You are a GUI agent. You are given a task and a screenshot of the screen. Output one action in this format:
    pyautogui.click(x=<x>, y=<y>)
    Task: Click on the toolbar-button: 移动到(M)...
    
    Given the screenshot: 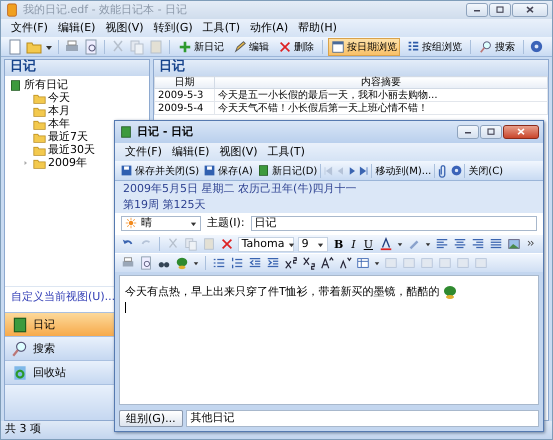 What is the action you would take?
    pyautogui.click(x=403, y=171)
    